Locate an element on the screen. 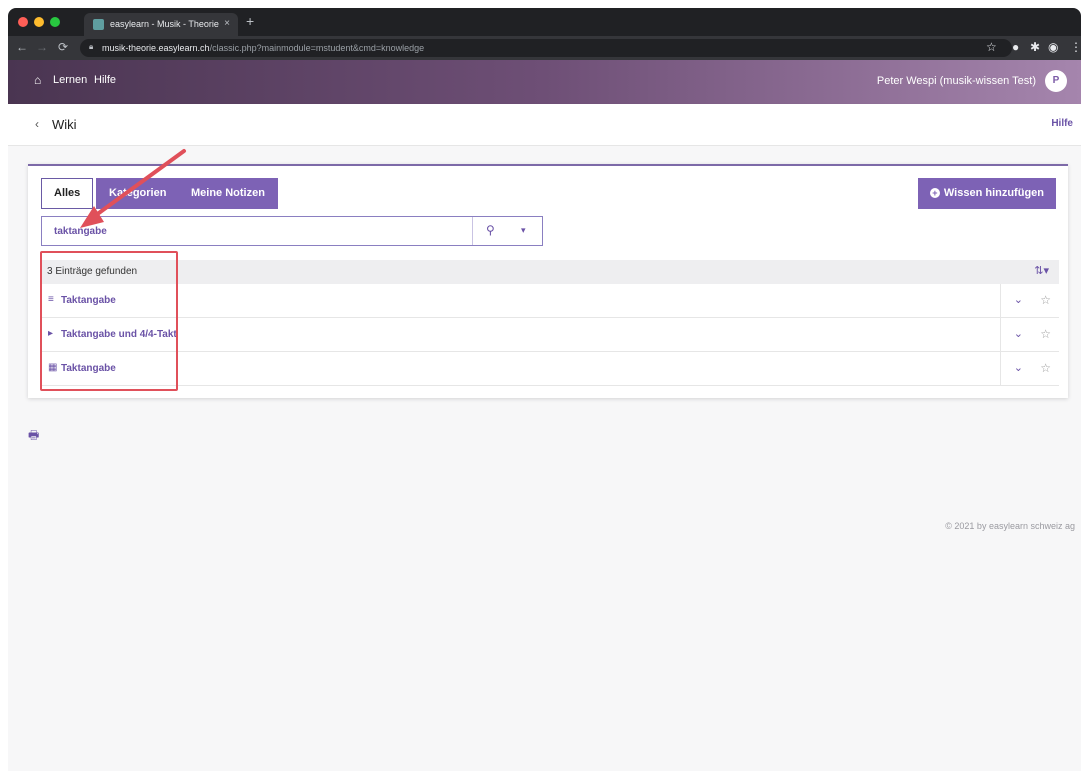 This screenshot has width=1089, height=771. maximize-window-button is located at coordinates (55, 22).